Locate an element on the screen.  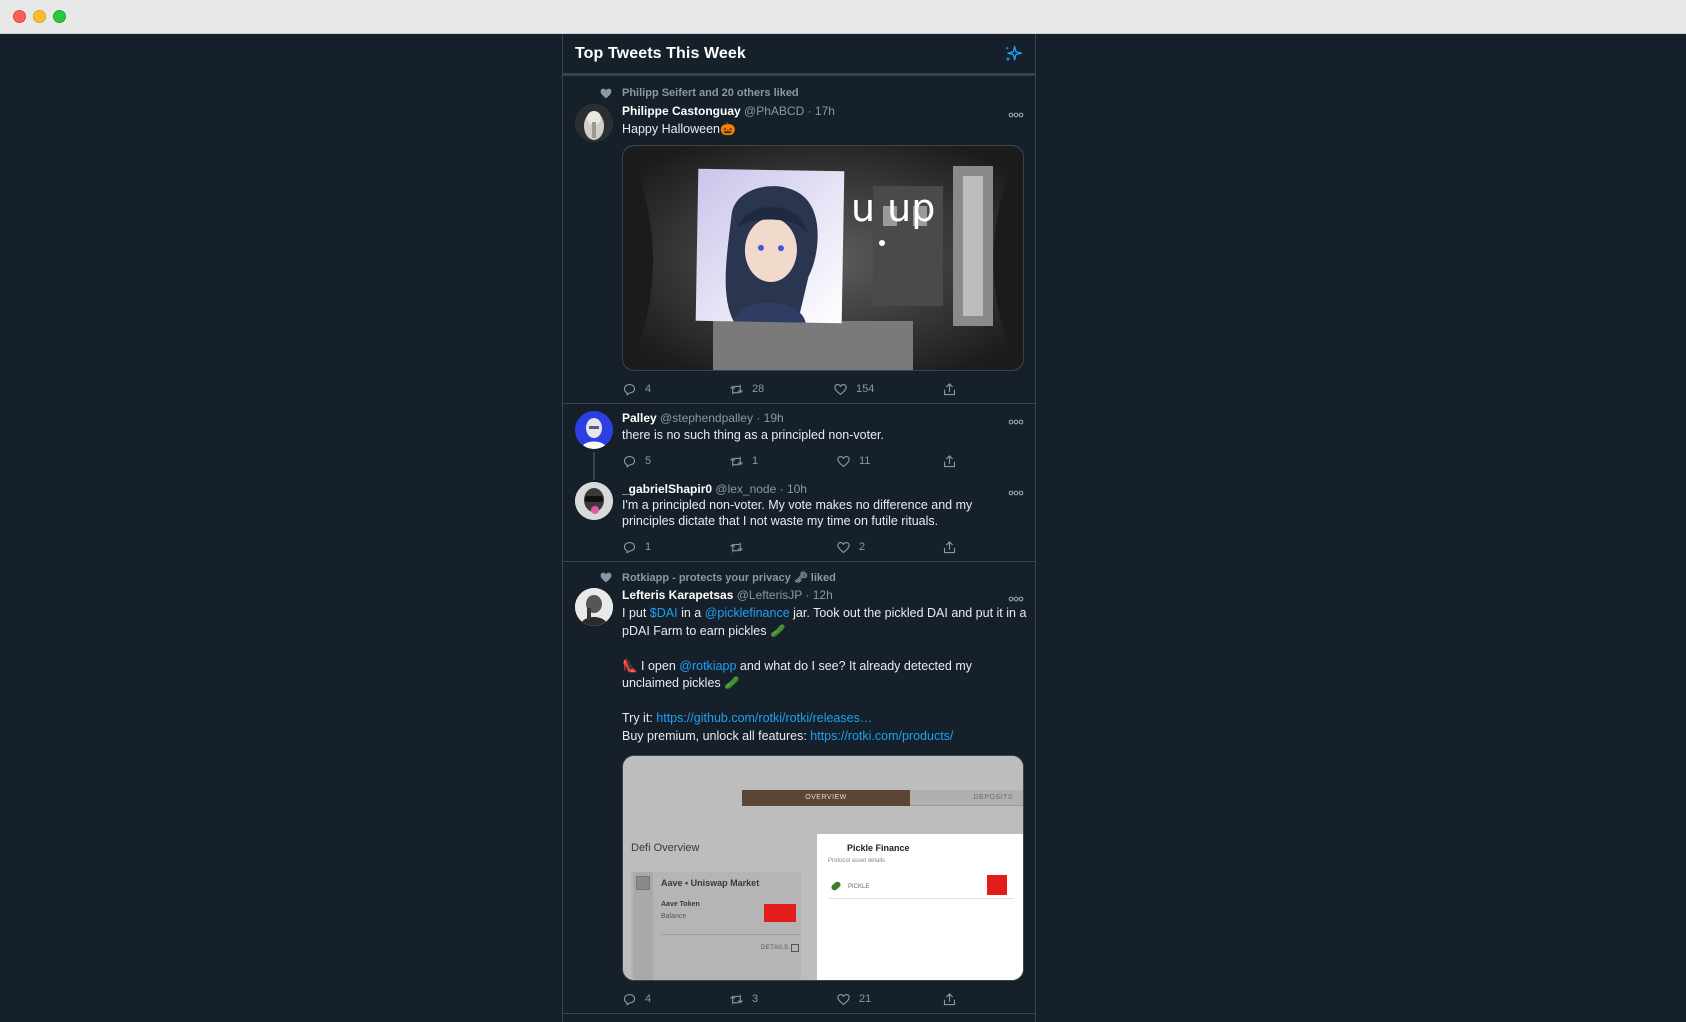
like-button: 154 is located at coordinates (853, 389).